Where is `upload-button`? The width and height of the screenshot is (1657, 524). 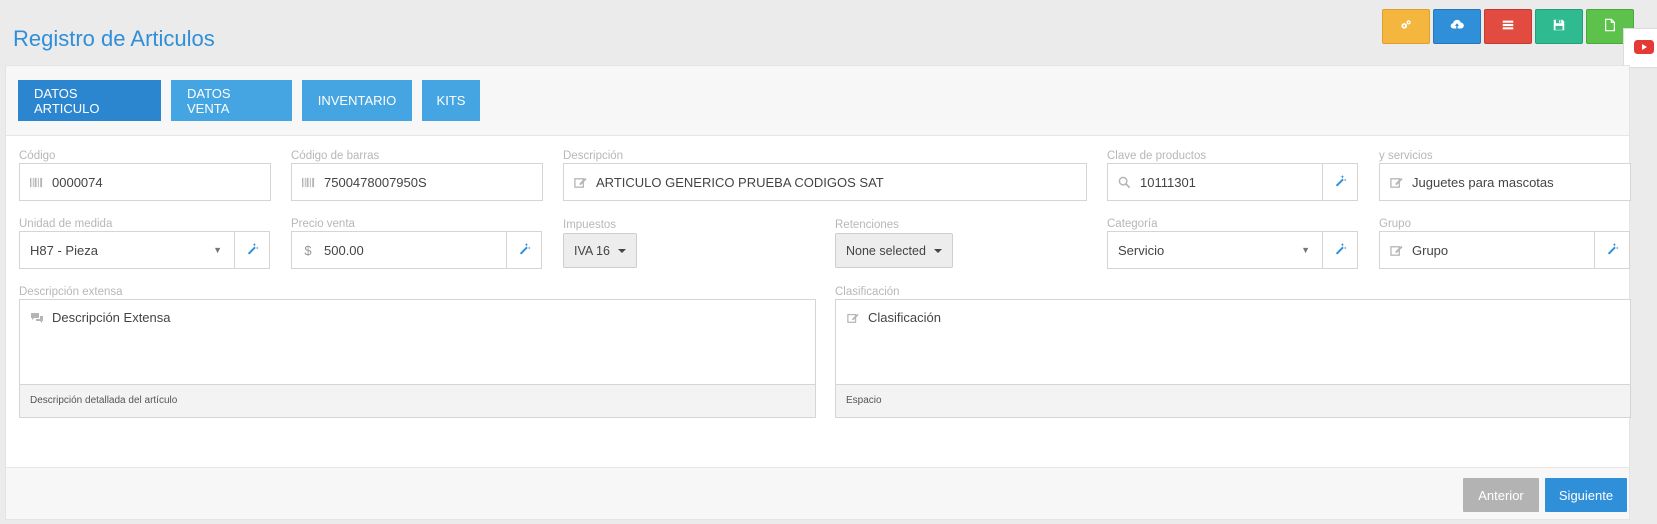
upload-button is located at coordinates (1457, 26).